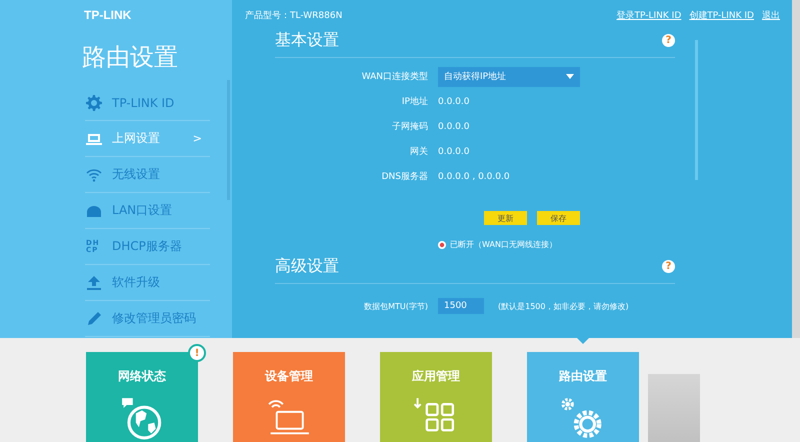 Image resolution: width=800 pixels, height=442 pixels. I want to click on header-link: 创建TP-LINK ID, so click(721, 15).